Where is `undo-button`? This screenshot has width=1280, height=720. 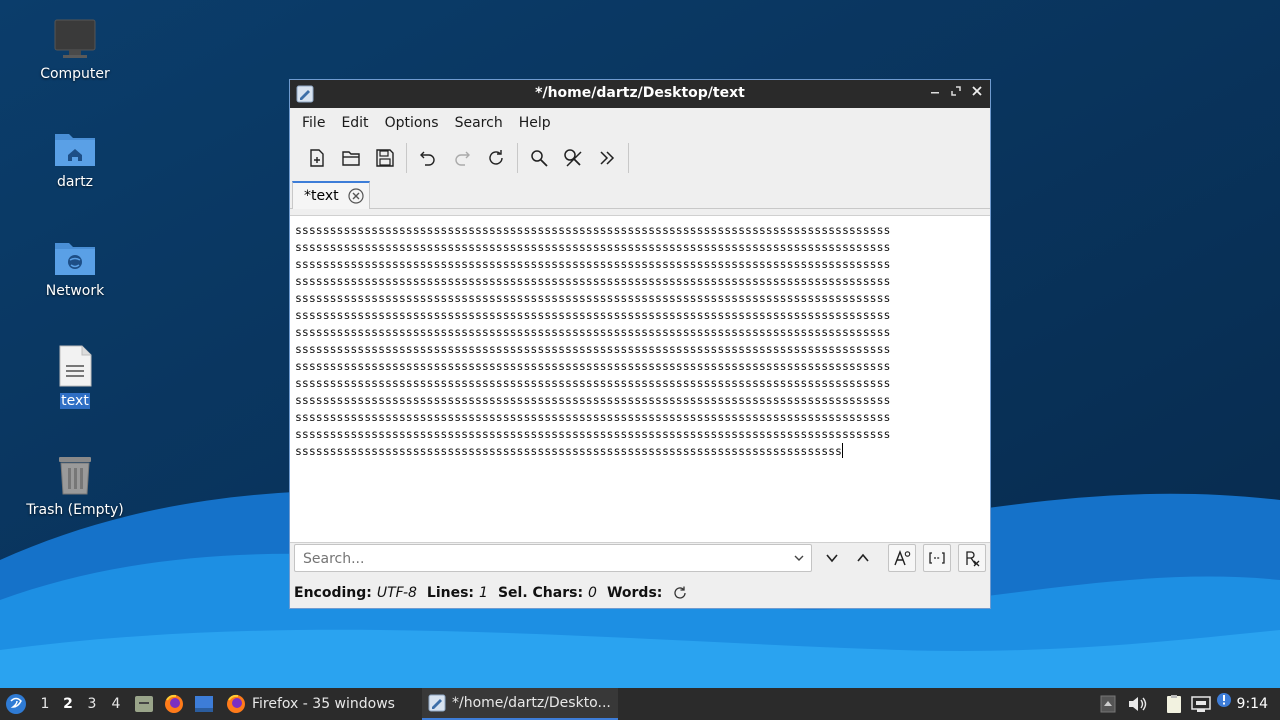
undo-button is located at coordinates (428, 158).